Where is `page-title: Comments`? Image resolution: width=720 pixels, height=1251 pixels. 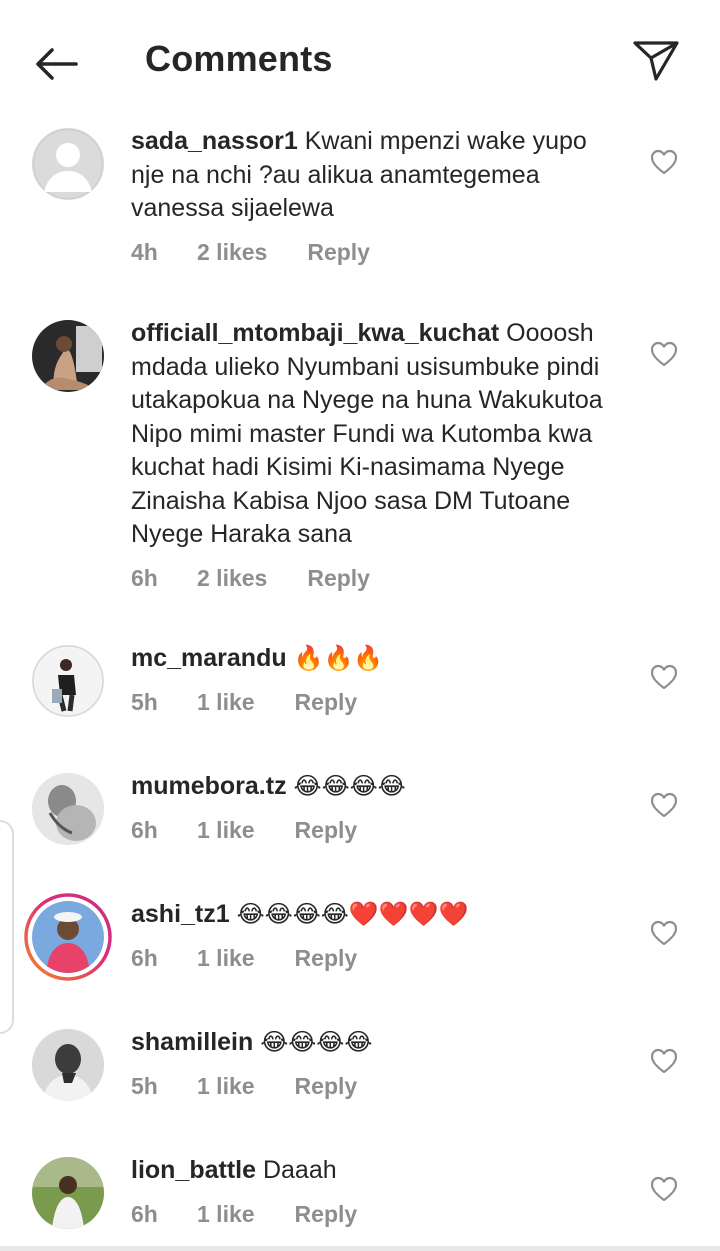
page-title: Comments is located at coordinates (239, 58).